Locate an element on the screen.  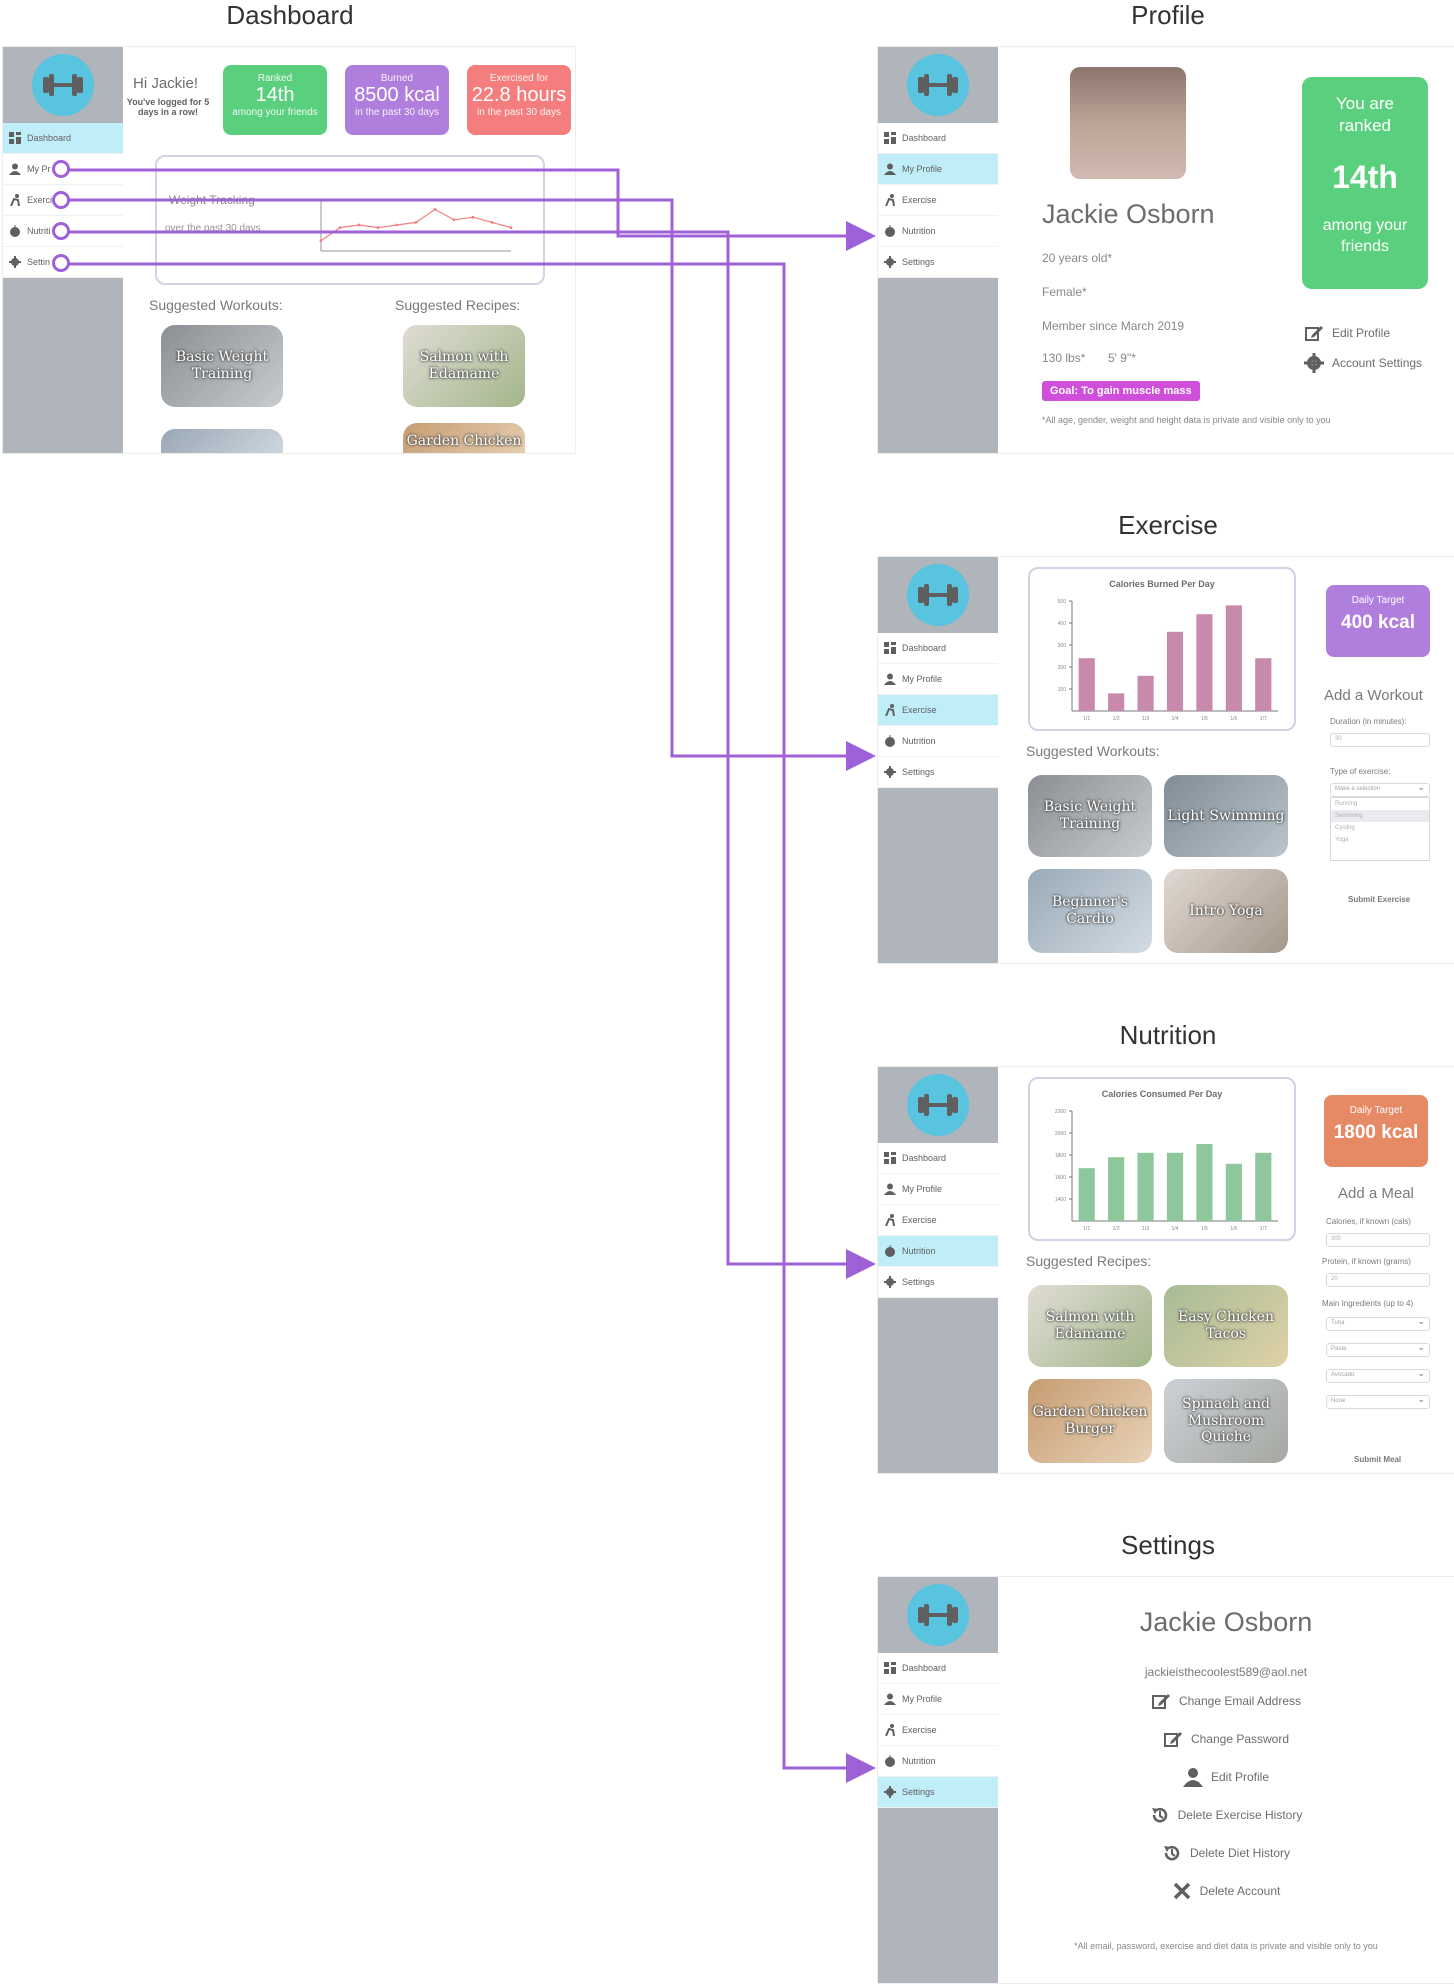
y-tick-label: 100 is located at coordinates (1062, 690).